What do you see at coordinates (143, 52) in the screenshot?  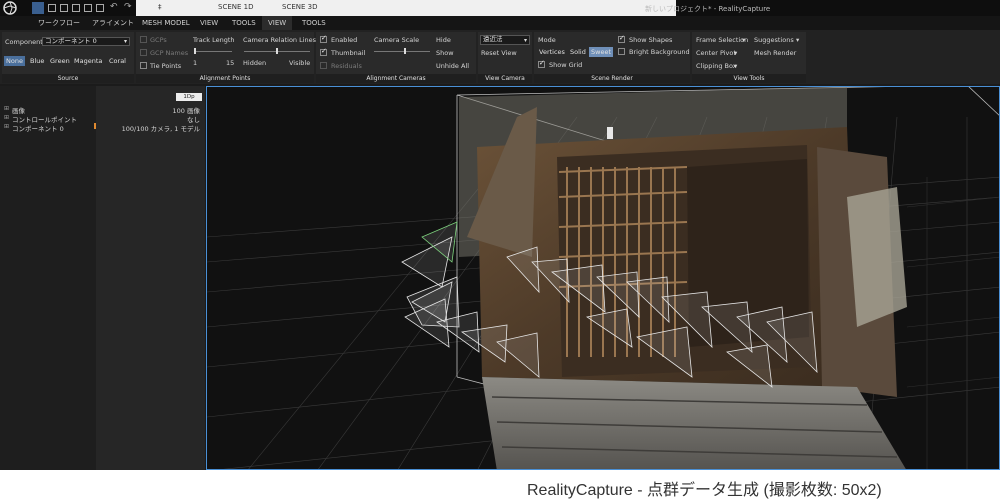 I see `gcp-names-checkbox` at bounding box center [143, 52].